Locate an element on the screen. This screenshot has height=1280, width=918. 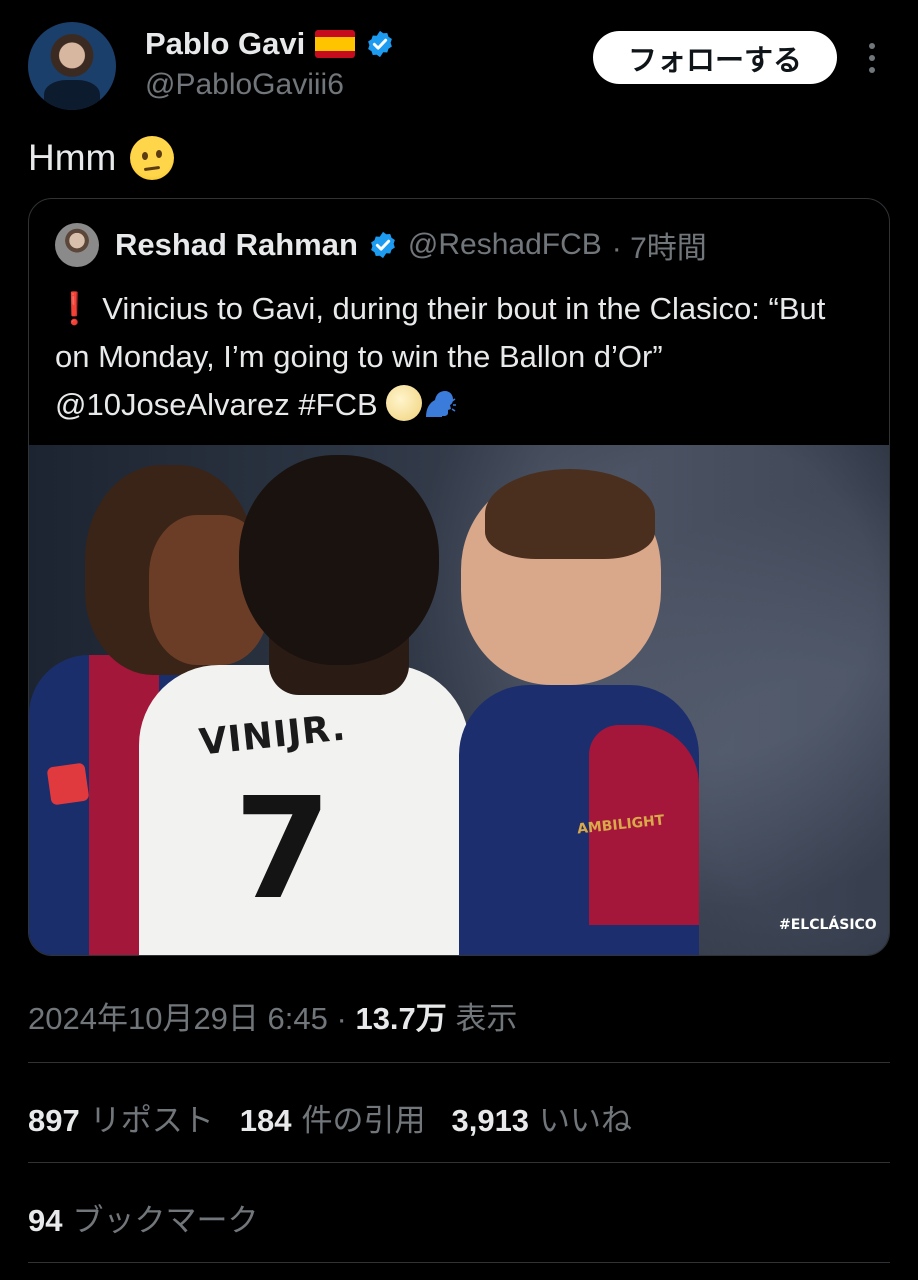
reposts-stat: 897 リポスト is located at coordinates (121, 1117).